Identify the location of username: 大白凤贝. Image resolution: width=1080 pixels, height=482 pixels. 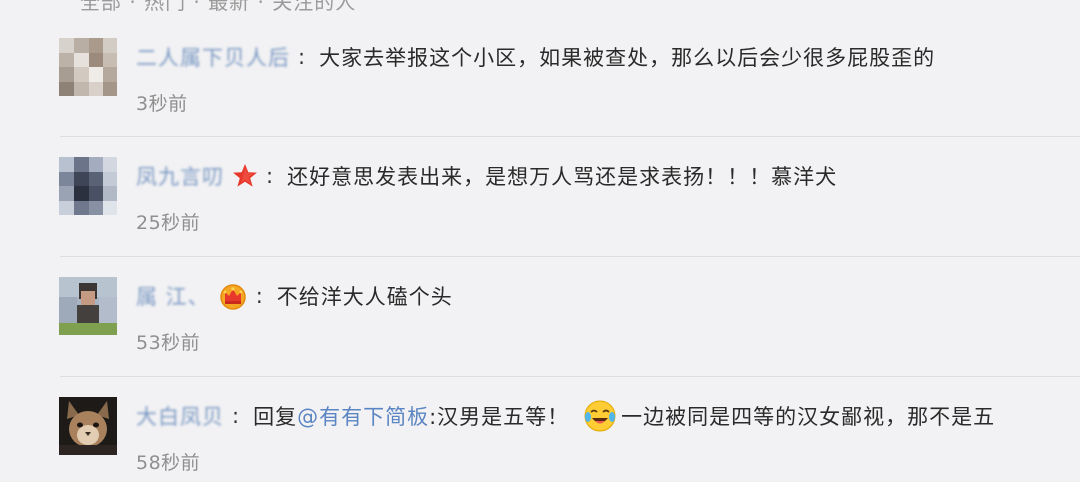
(180, 416).